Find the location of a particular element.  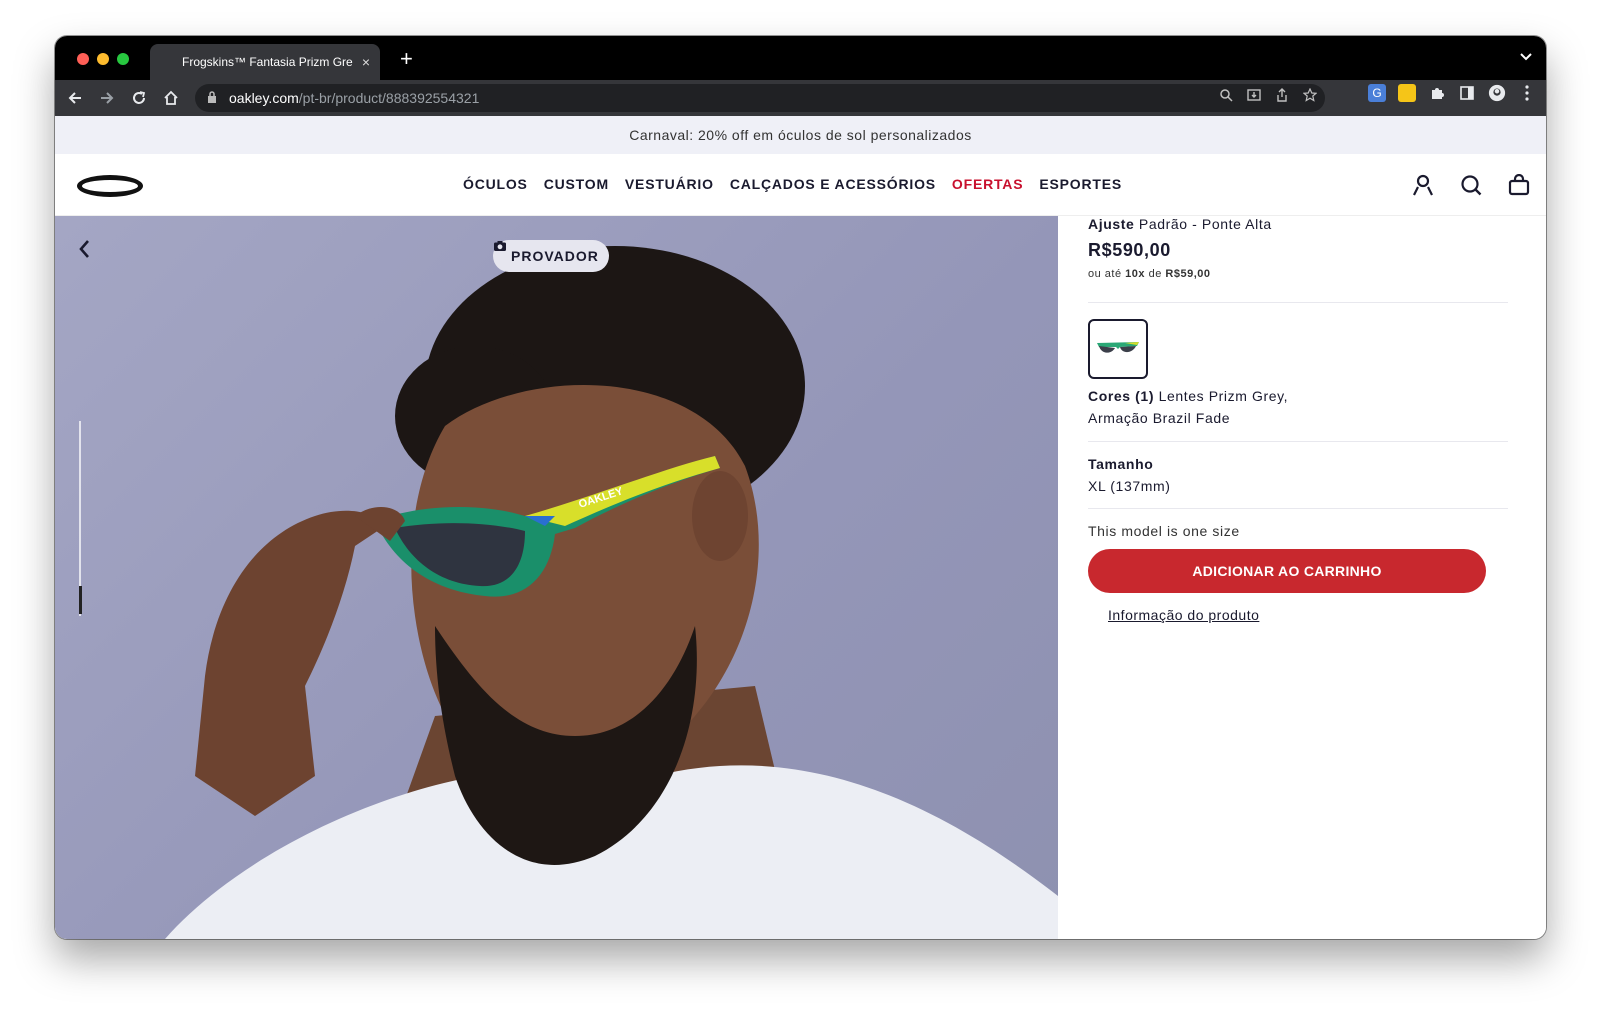

browser-toolbar: oakley.com/pt-br/product/888392554321 G is located at coordinates (800, 98).